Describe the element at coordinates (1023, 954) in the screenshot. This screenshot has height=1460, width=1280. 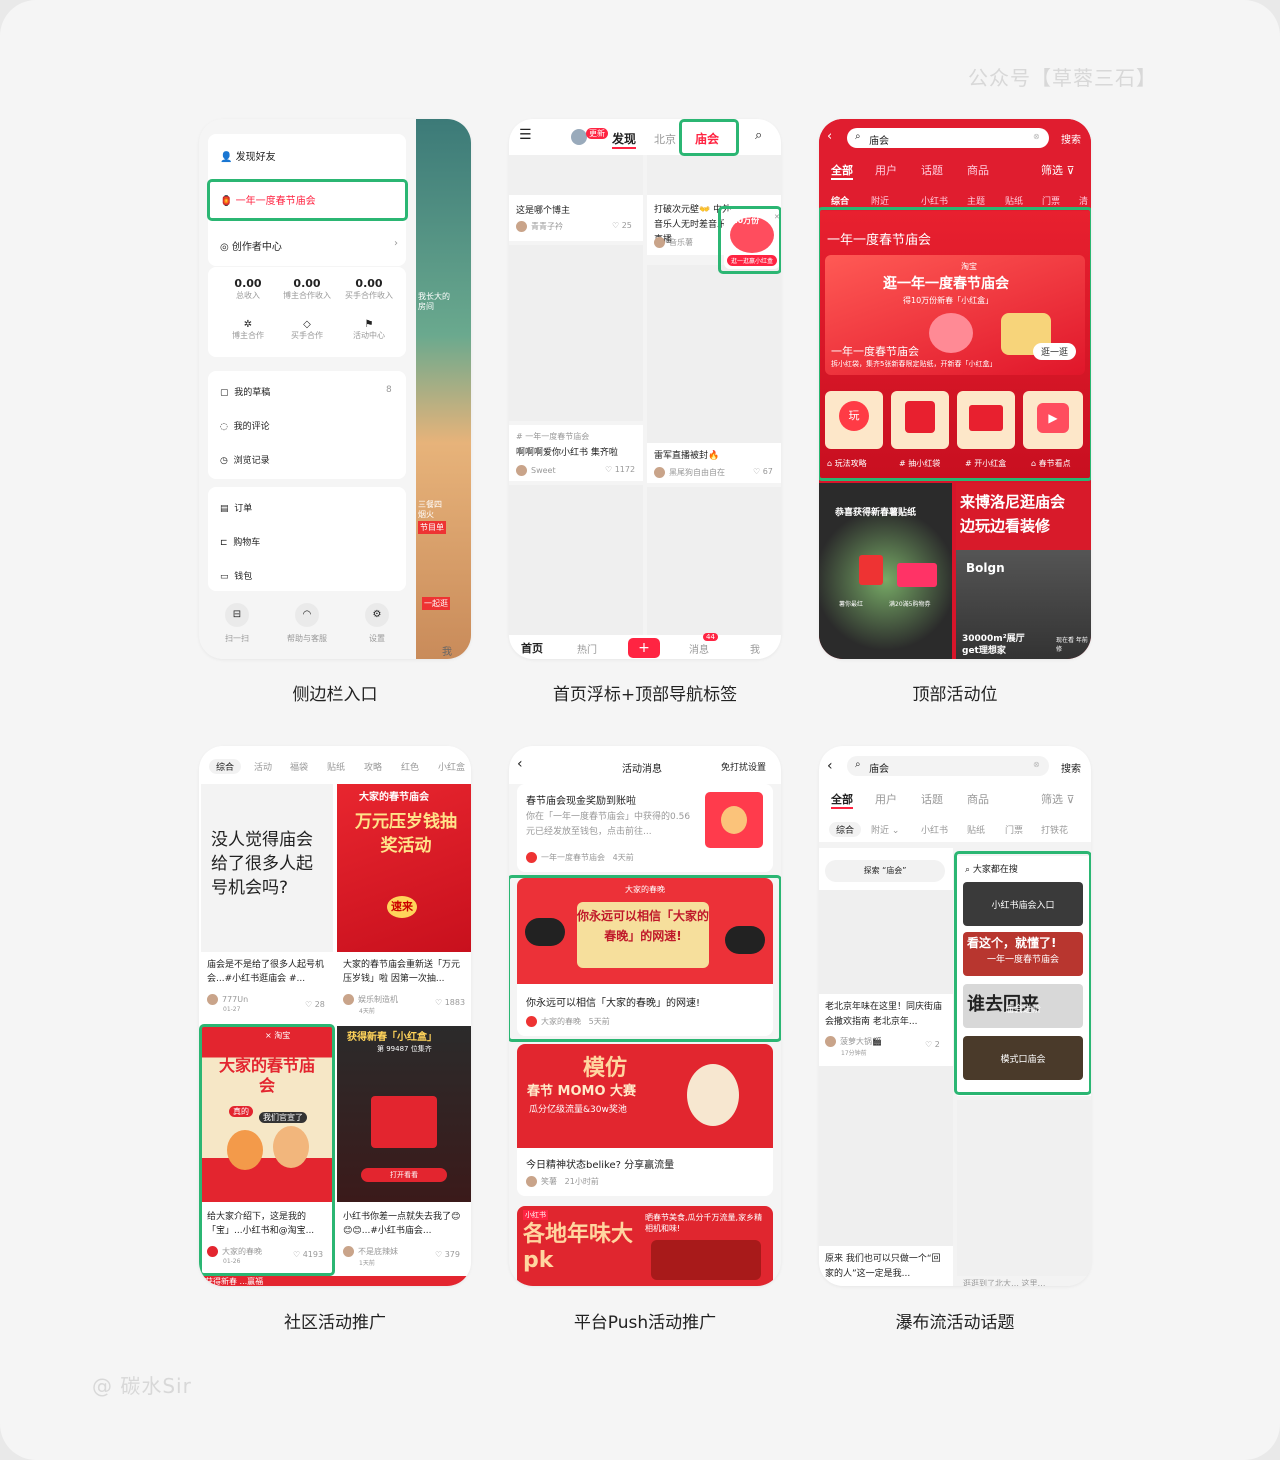
I see `hot-search-item: 看这个，就懂了! 一年一度春节庙会` at that location.